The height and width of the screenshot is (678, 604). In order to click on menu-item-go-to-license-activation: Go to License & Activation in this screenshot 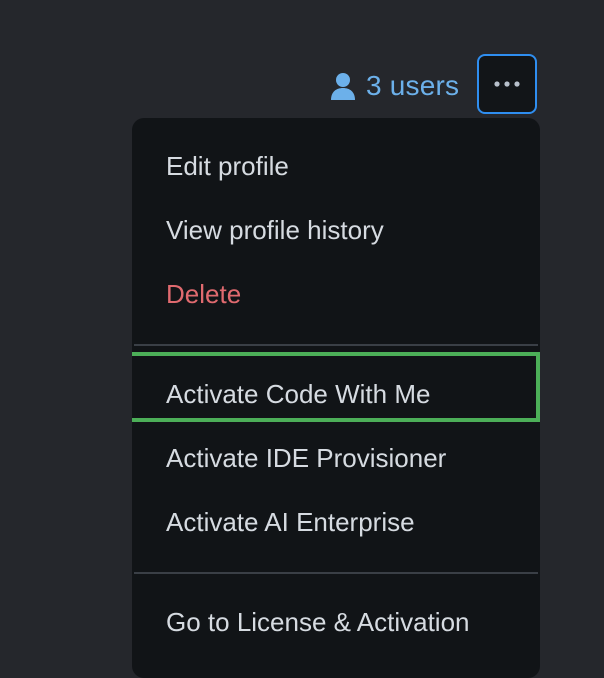, I will do `click(318, 622)`.